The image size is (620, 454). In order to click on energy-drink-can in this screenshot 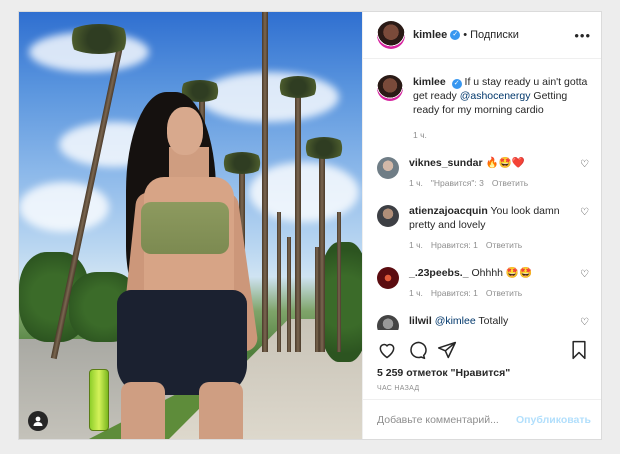, I will do `click(99, 400)`.